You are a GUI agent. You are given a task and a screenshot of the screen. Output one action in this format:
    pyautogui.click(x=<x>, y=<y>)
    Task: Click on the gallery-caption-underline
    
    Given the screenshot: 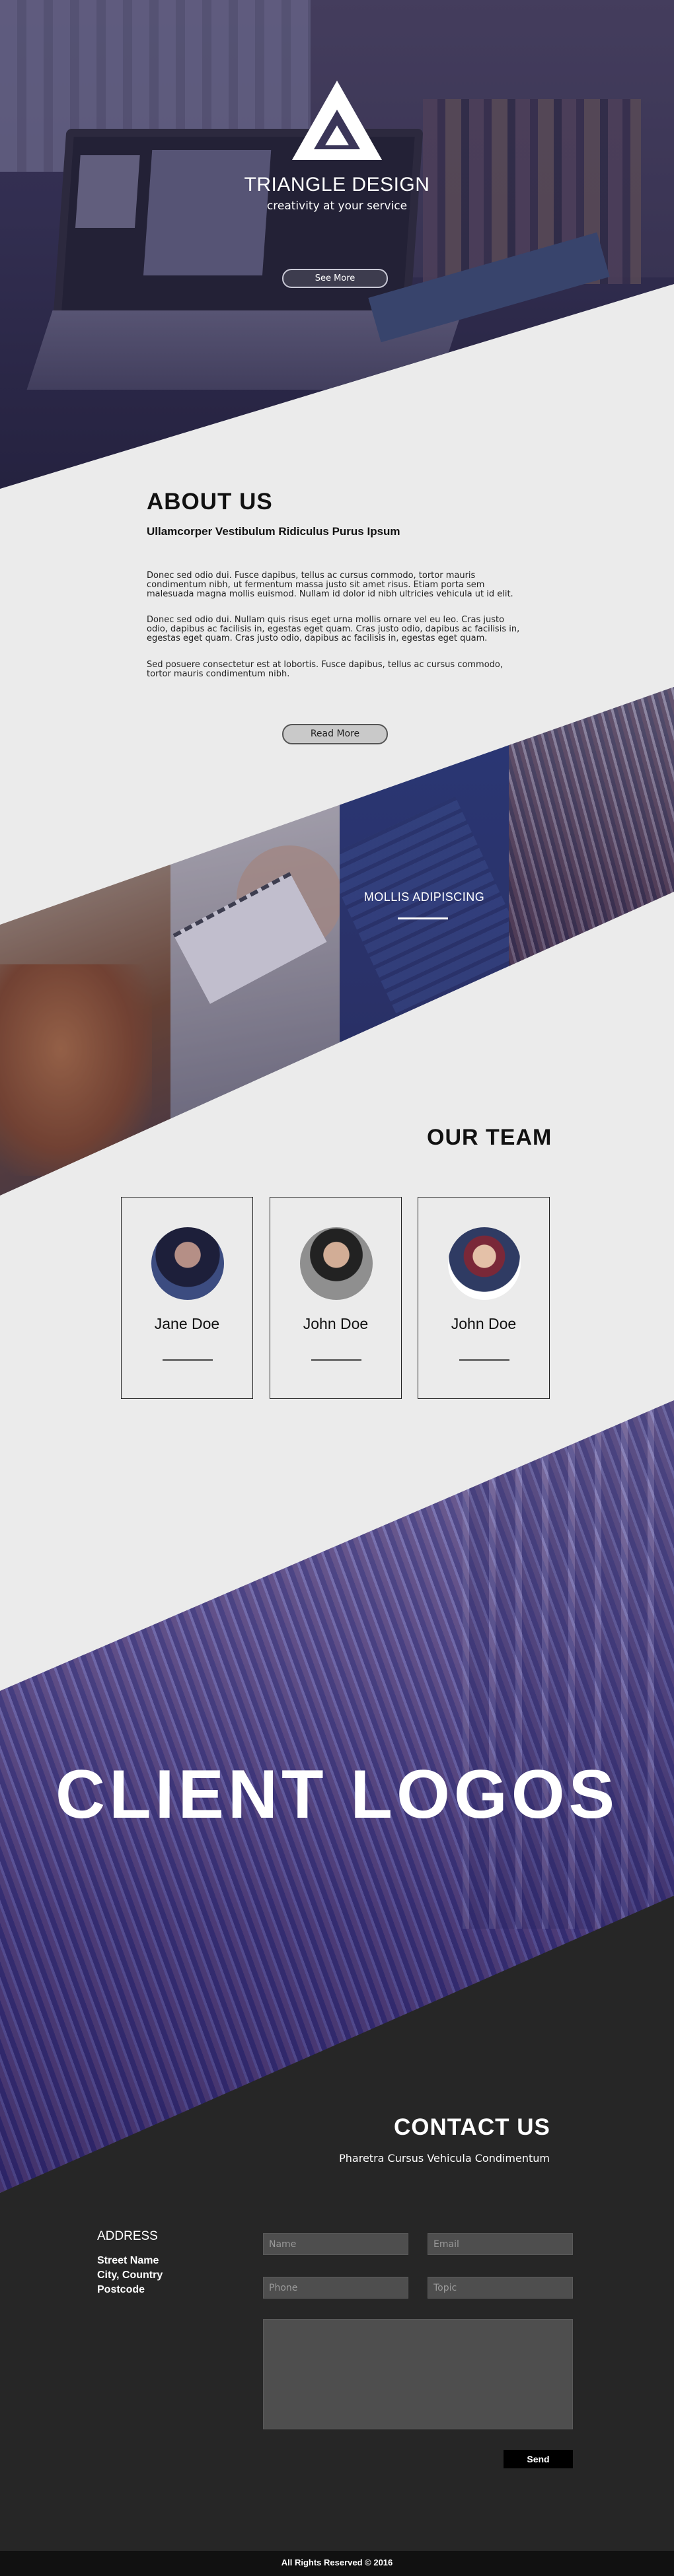 What is the action you would take?
    pyautogui.click(x=423, y=918)
    